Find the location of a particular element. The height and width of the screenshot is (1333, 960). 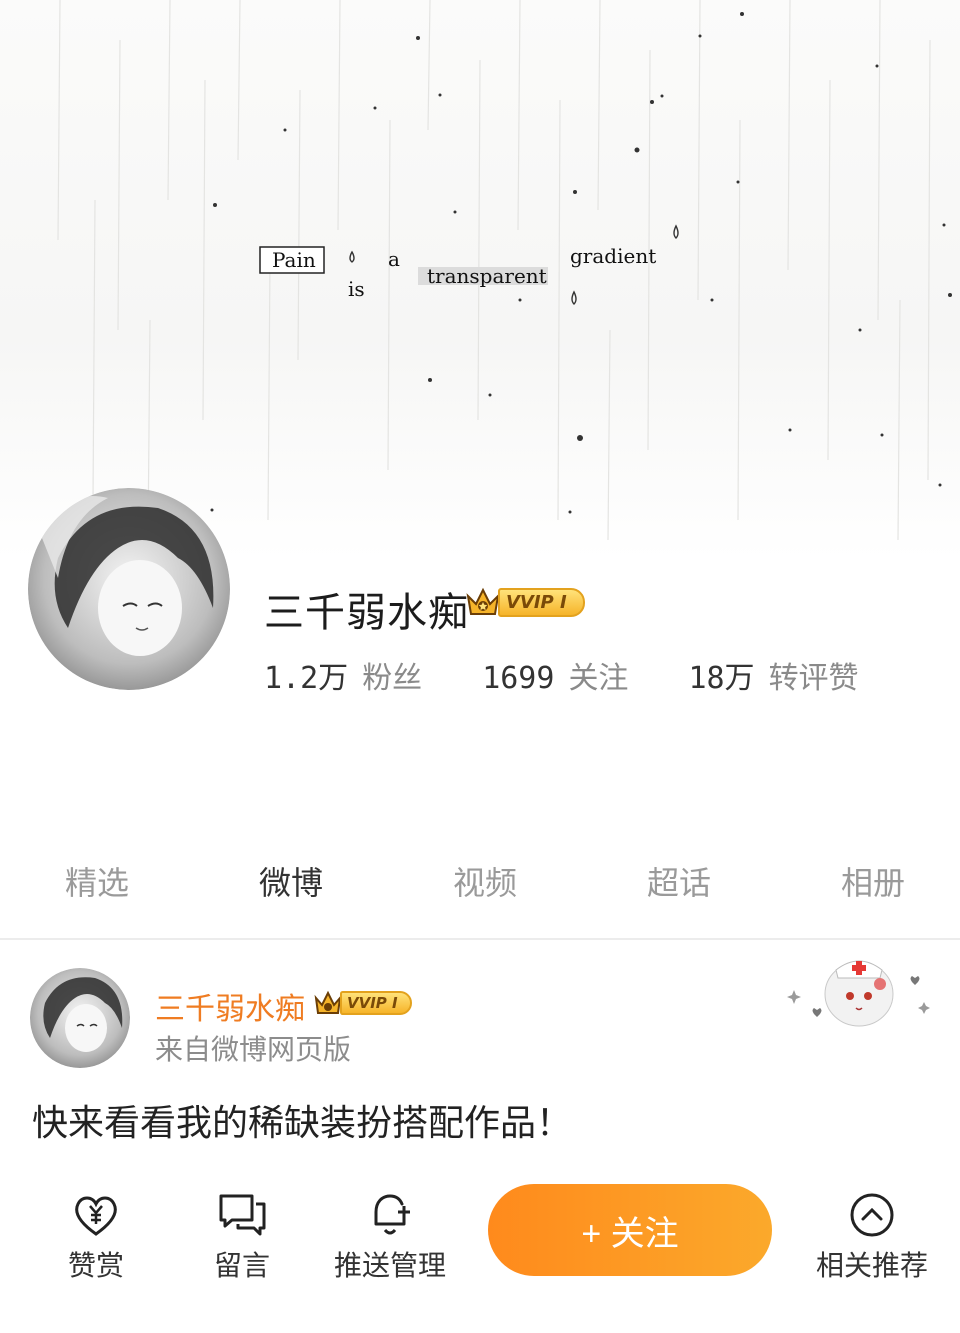

reward-label: 赞赏 is located at coordinates (96, 1265).